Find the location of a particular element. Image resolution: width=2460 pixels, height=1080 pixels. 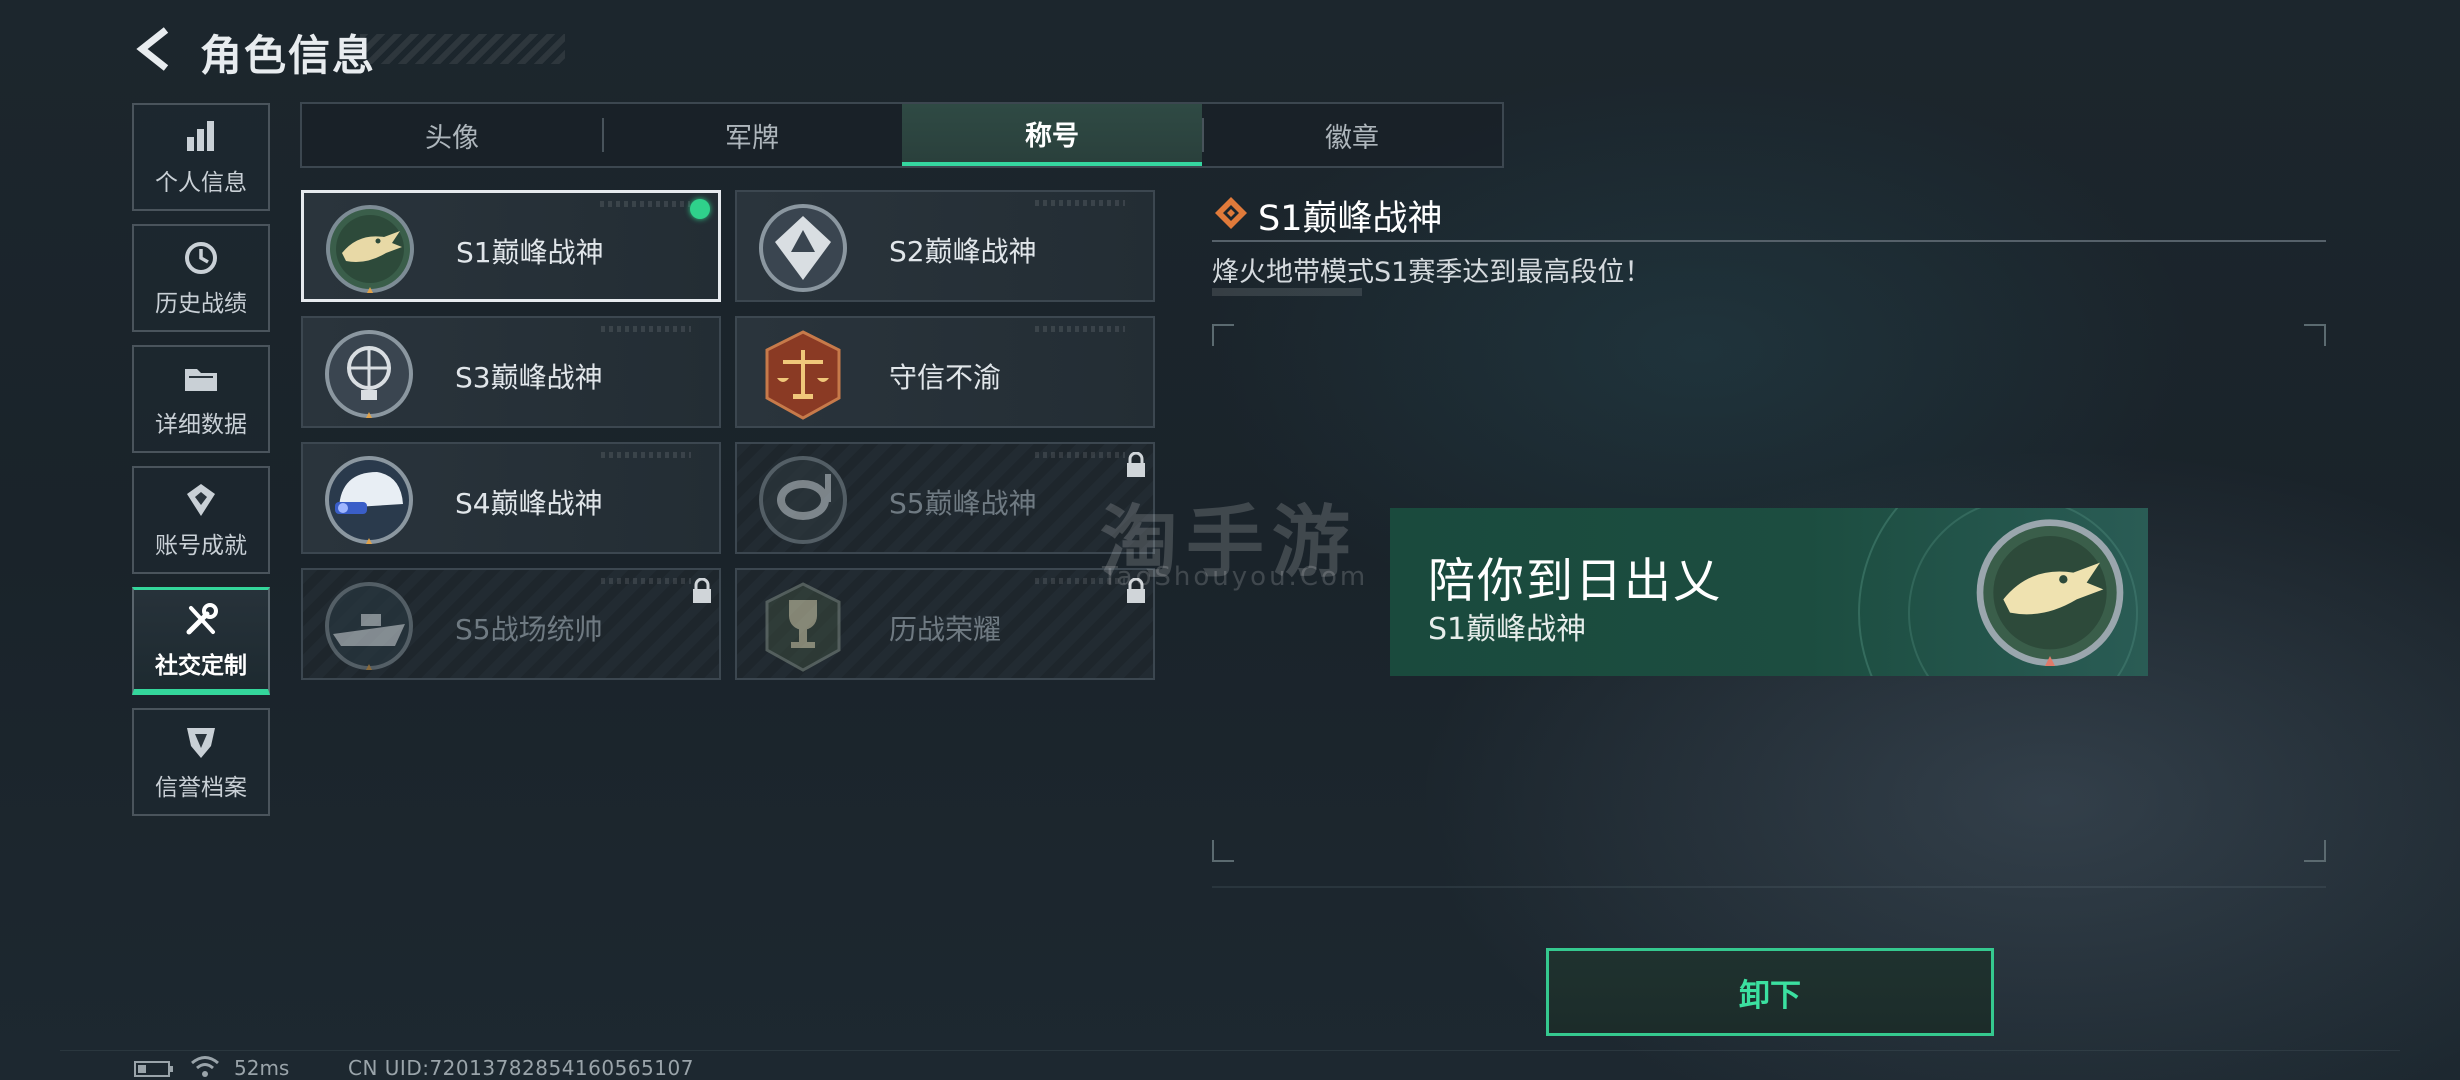

title-card-s5-peak-warrior: S5巅峰战神 is located at coordinates (945, 498).